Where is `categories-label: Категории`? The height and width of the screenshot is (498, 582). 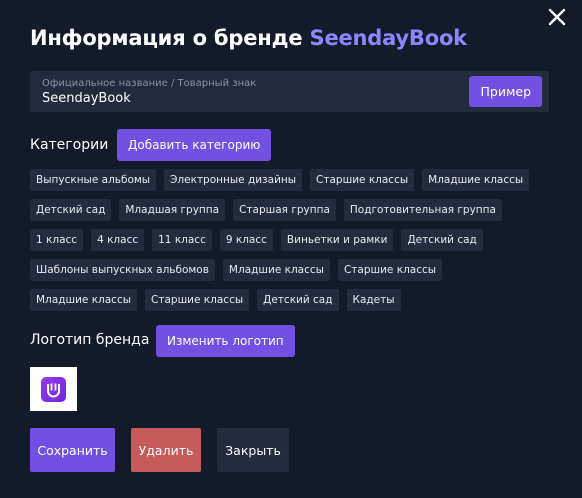
categories-label: Категории is located at coordinates (69, 145).